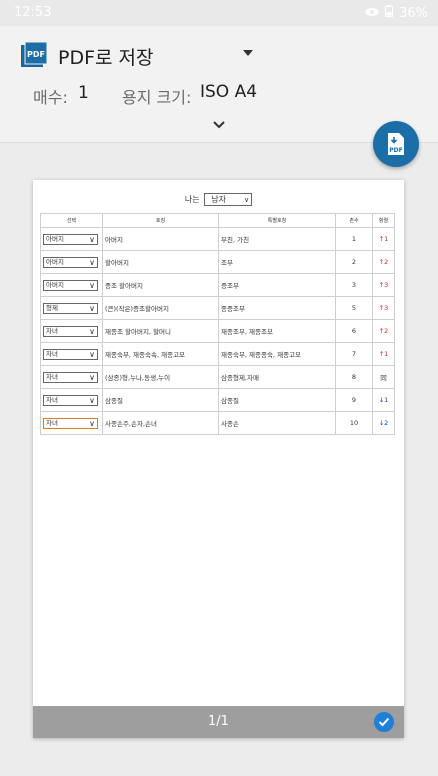  Describe the element at coordinates (277, 354) in the screenshot. I see `special-title-cell: 재종숙부, 재종종숙, 재종고모` at that location.